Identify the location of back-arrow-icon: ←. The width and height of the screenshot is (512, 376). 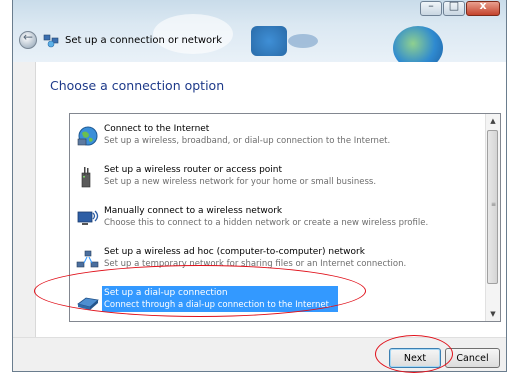
(28, 37).